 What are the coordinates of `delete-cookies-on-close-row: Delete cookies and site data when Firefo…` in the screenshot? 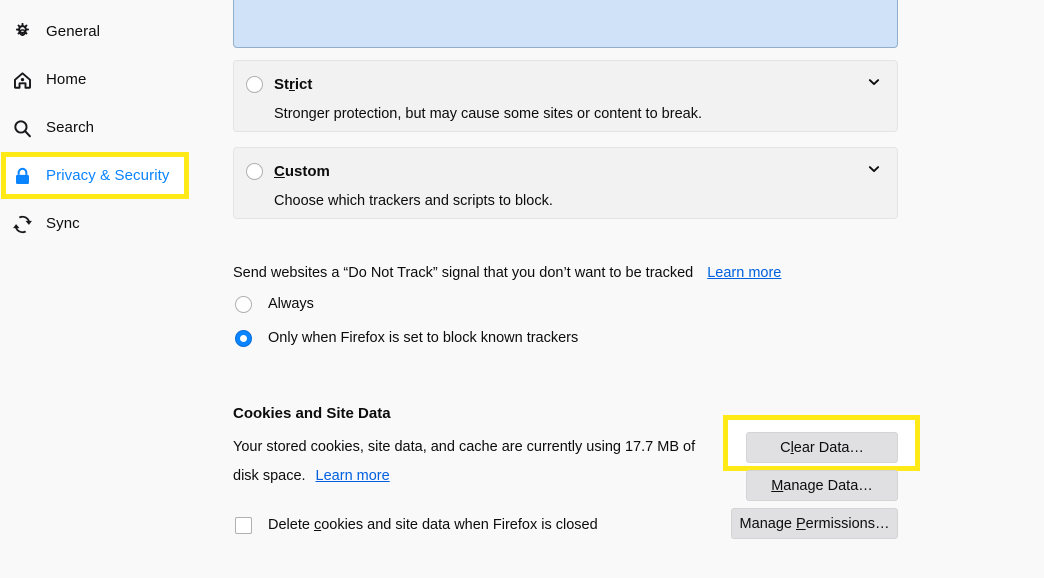 It's located at (416, 525).